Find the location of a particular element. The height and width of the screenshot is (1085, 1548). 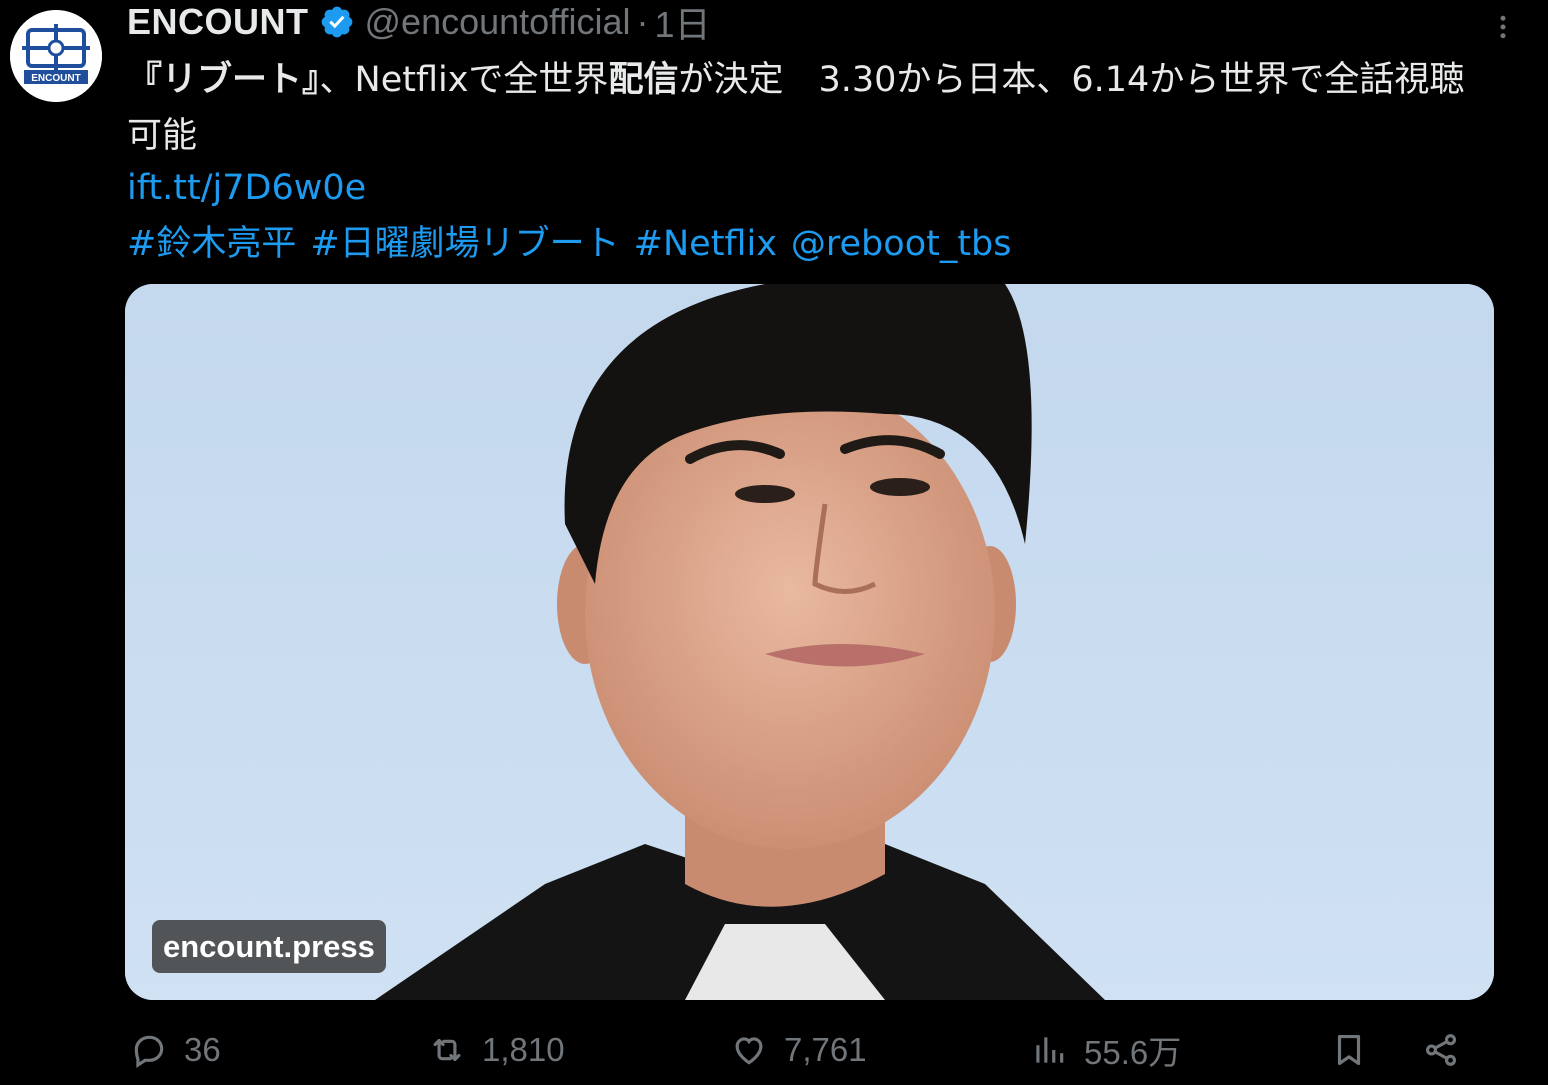

reply-button: 36 is located at coordinates (175, 1050).